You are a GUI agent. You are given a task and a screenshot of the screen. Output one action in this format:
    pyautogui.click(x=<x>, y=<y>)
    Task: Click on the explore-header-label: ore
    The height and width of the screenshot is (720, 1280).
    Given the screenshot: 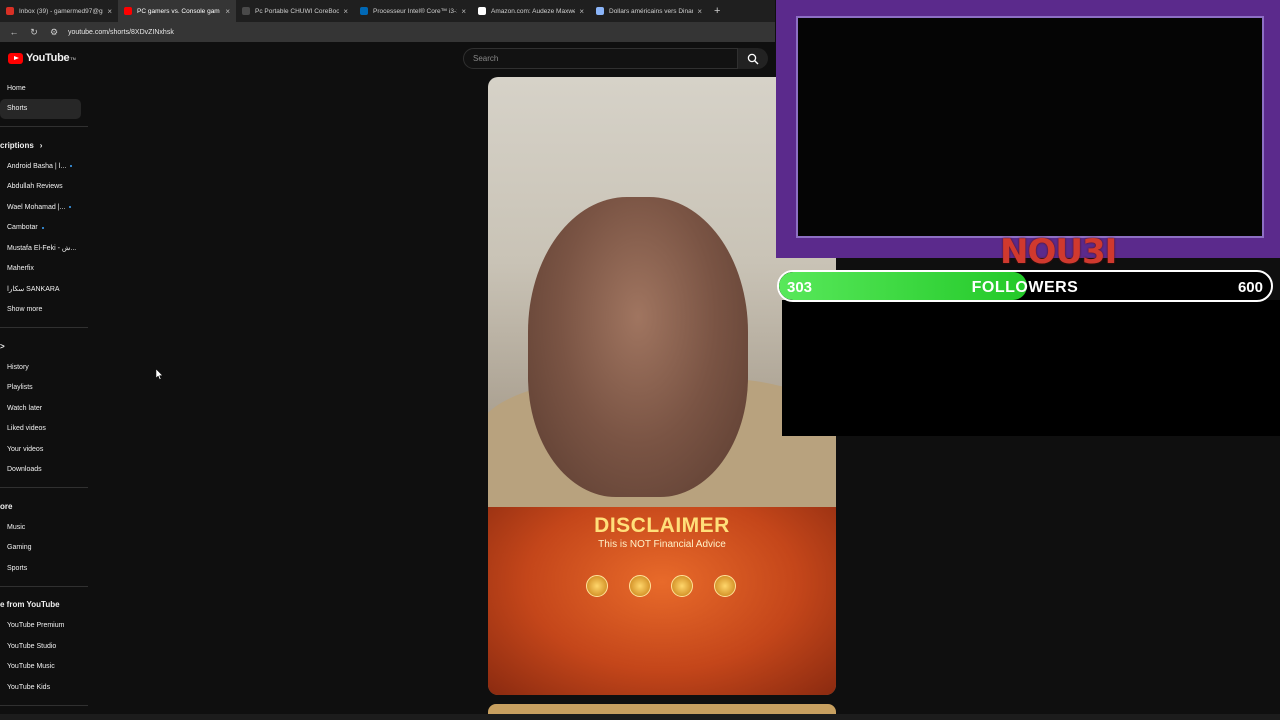 What is the action you would take?
    pyautogui.click(x=6, y=506)
    